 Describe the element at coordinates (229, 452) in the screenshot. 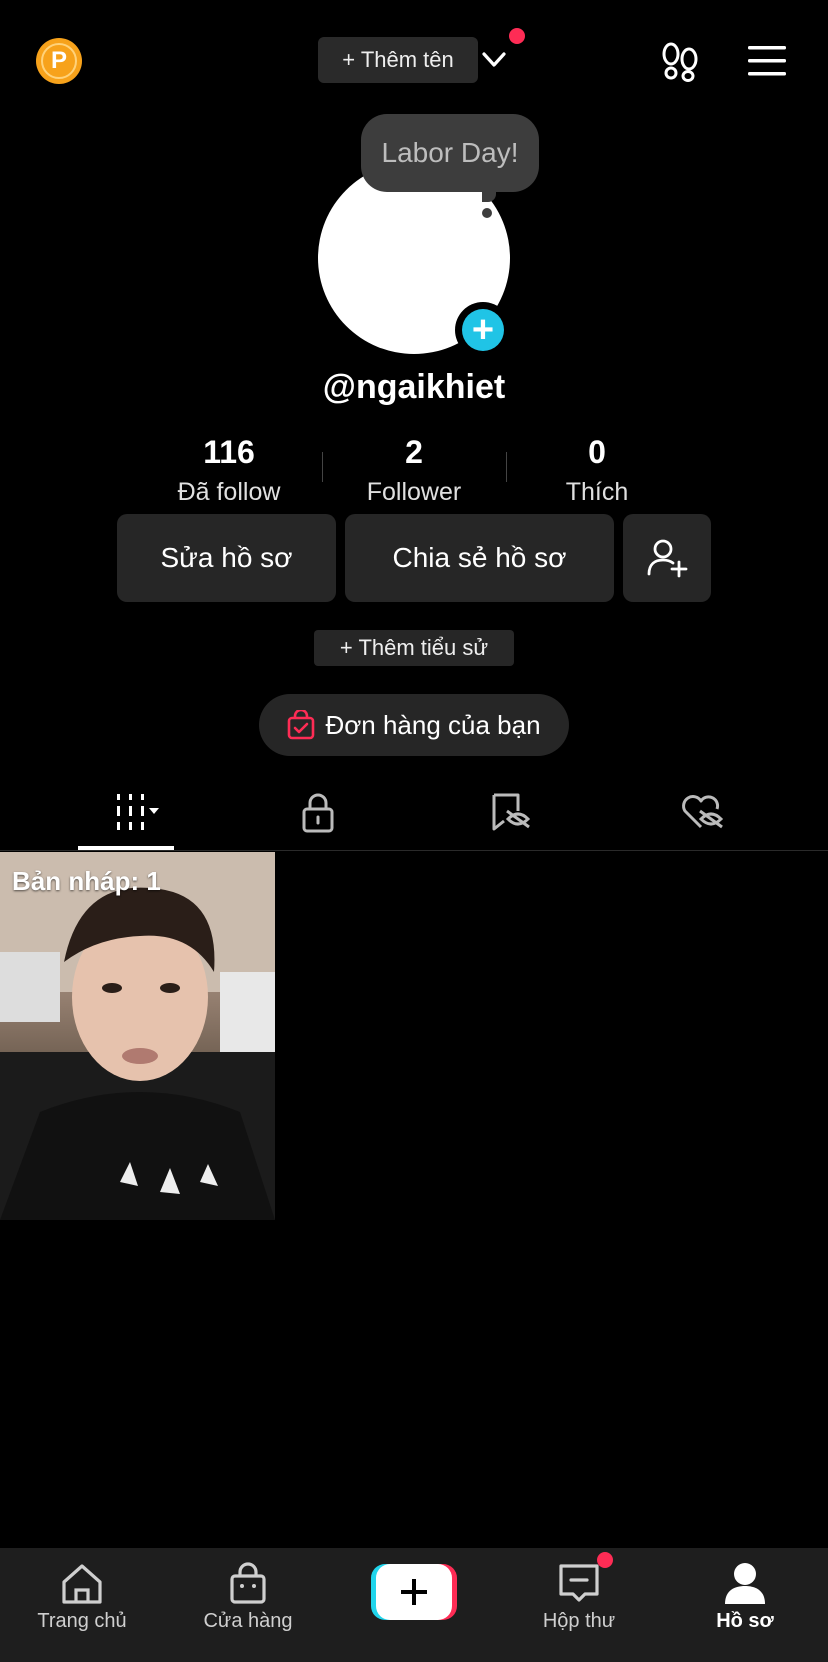

I see `following-count: 116` at that location.